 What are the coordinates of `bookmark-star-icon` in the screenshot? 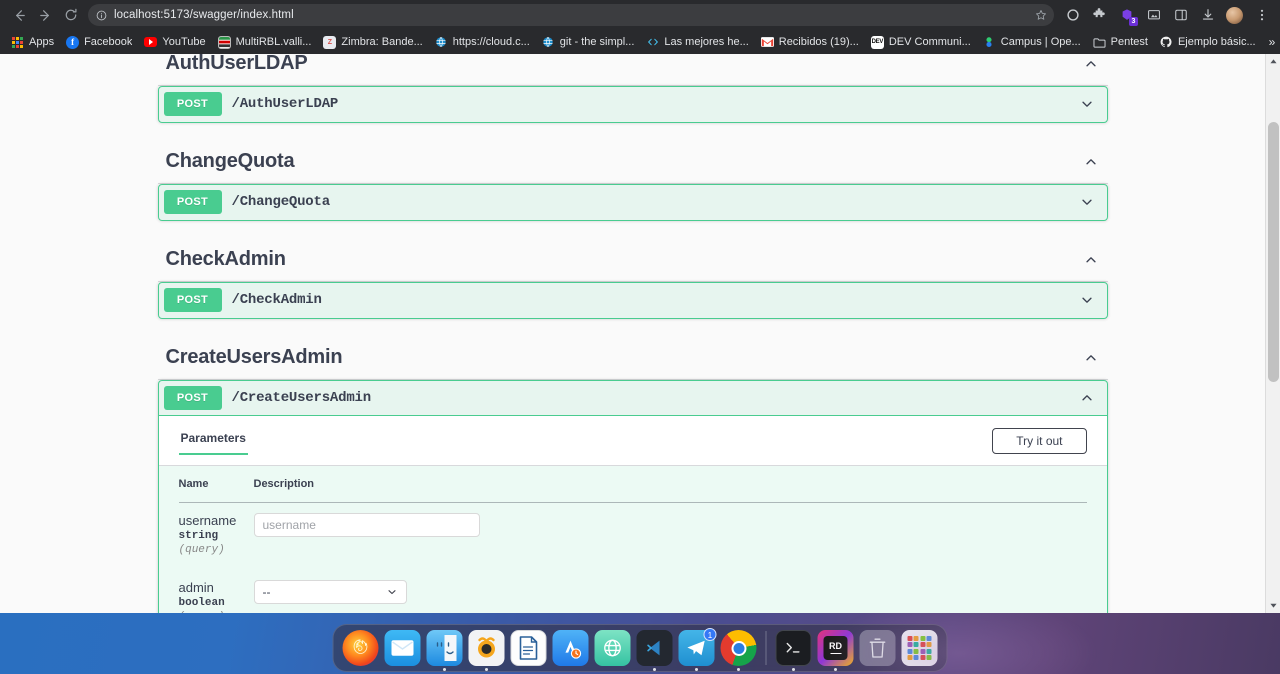 It's located at (1041, 15).